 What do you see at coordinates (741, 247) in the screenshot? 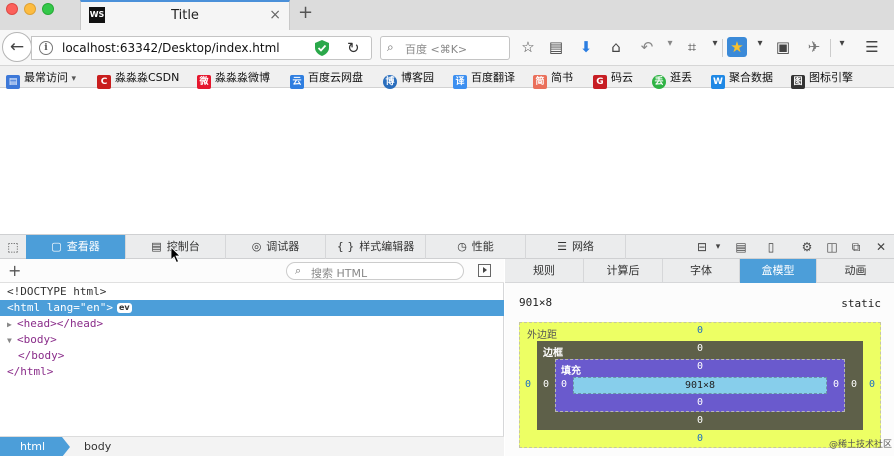
I see `scratchpad-icon: ▤` at bounding box center [741, 247].